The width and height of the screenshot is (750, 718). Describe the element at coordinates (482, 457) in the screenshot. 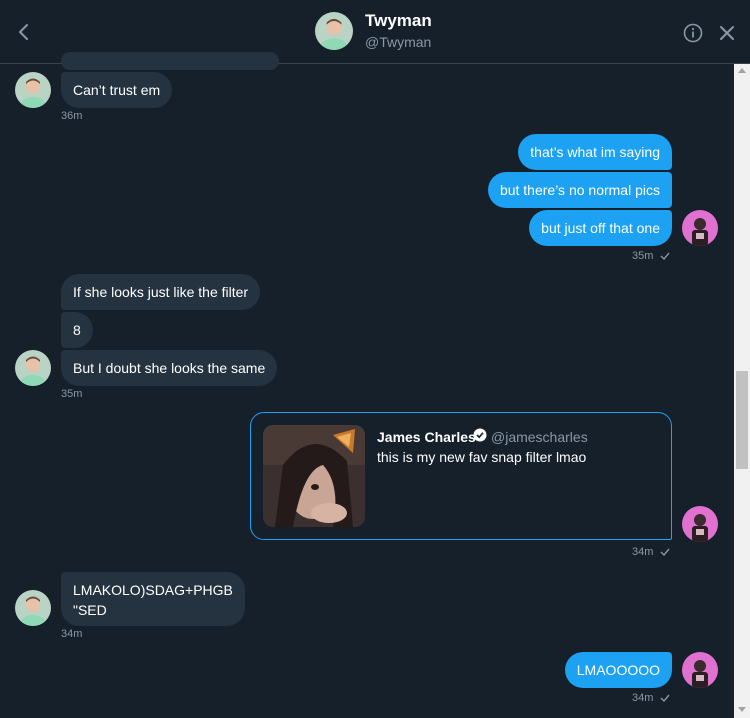

I see `tweet-text: this is my new fav snap filter lmao` at that location.